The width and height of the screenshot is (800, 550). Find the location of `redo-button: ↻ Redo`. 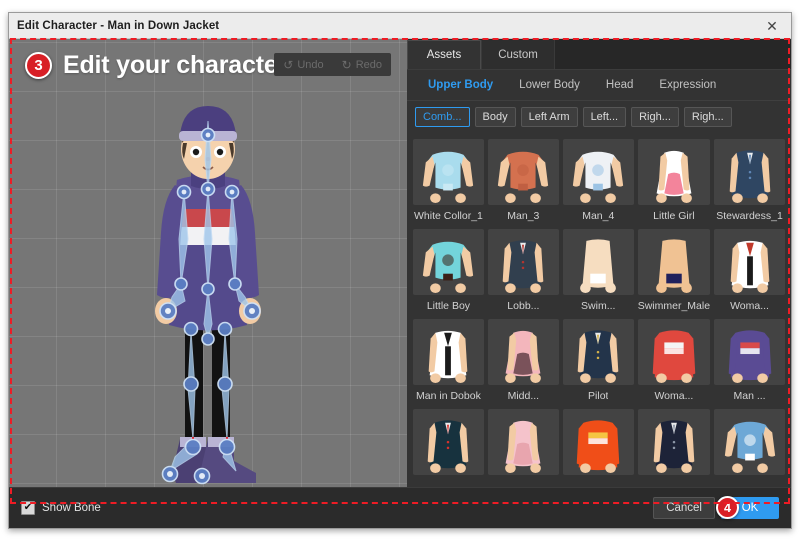

redo-button: ↻ Redo is located at coordinates (362, 64).